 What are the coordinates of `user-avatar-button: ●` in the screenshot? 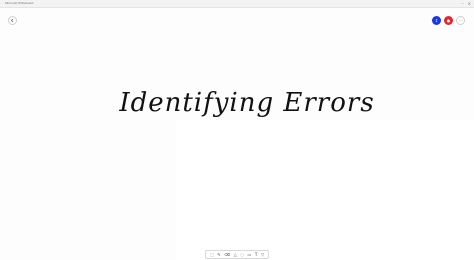 It's located at (448, 20).